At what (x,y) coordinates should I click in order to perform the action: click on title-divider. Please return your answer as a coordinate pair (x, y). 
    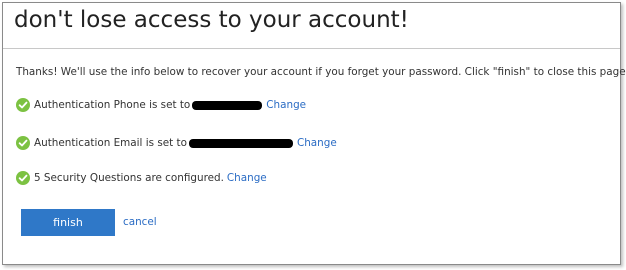
    Looking at the image, I should click on (311, 48).